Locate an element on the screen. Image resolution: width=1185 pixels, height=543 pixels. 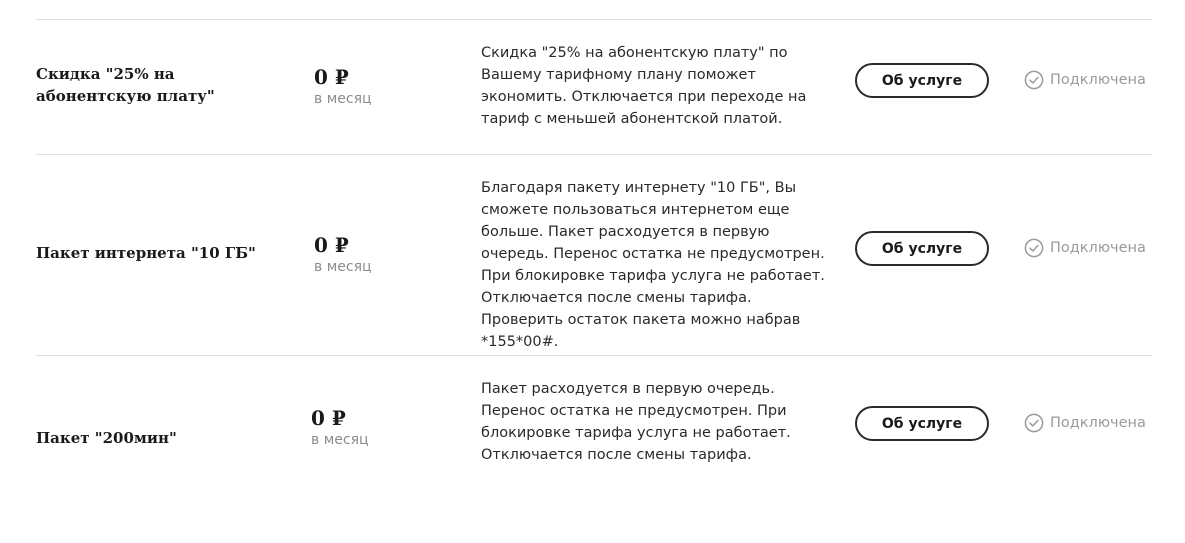
service-name: Пакет "200мин" is located at coordinates (106, 438).